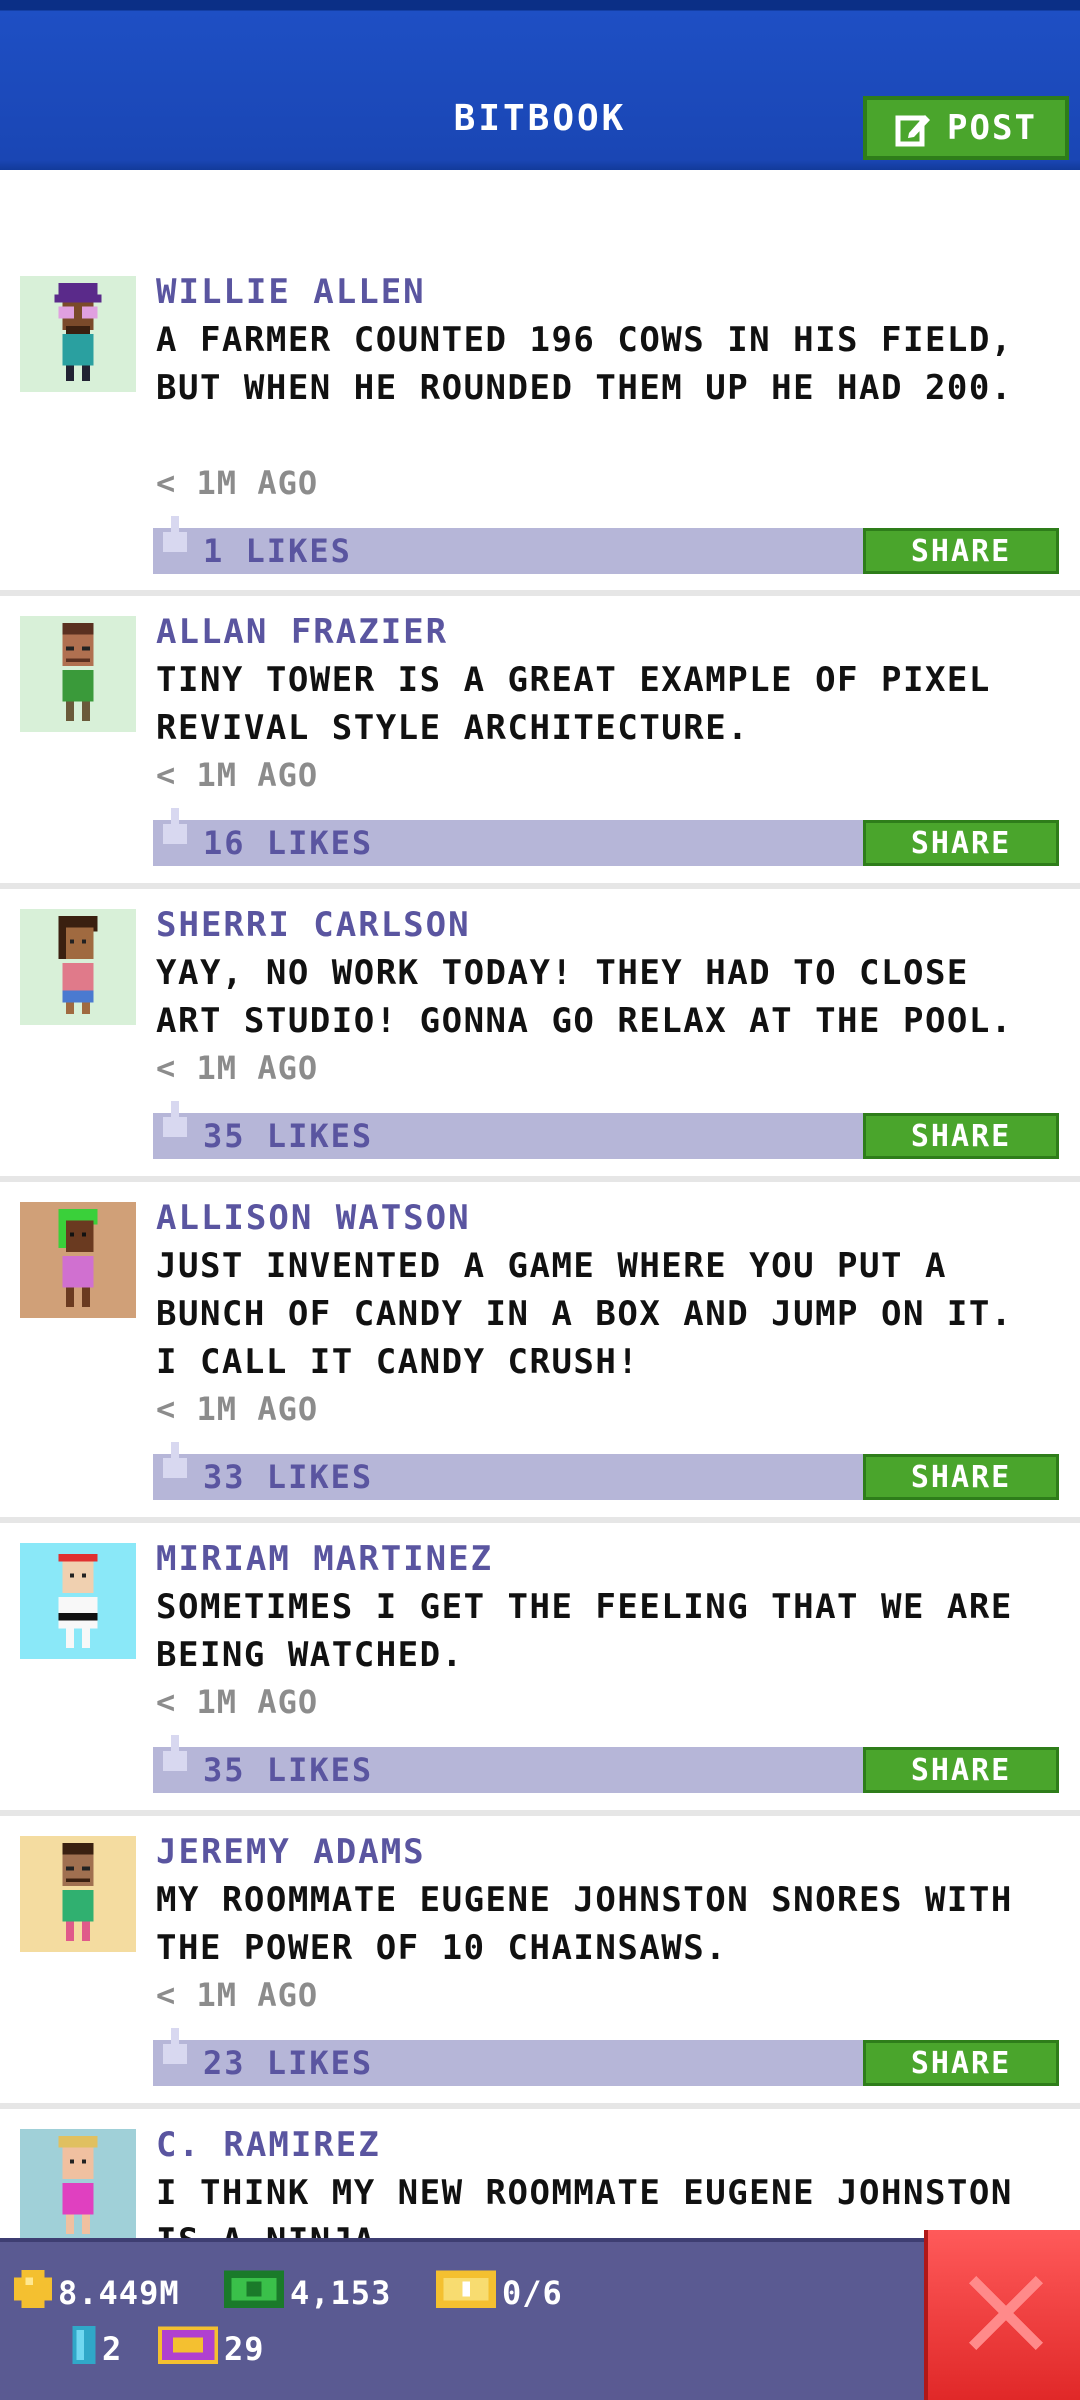 The width and height of the screenshot is (1080, 2400). I want to click on post-button-label: POST, so click(992, 128).